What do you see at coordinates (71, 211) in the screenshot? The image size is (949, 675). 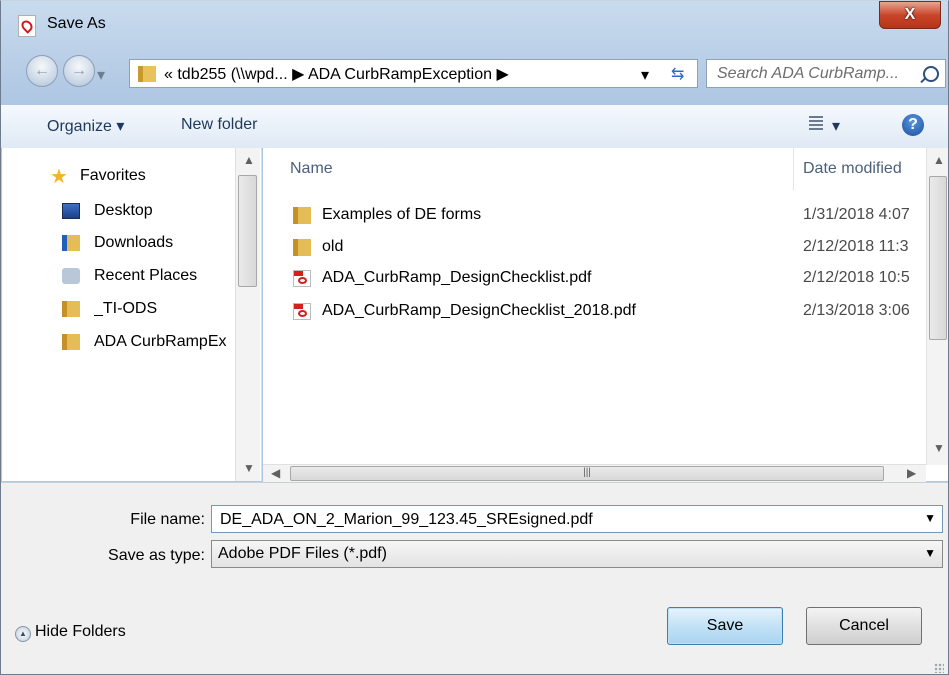 I see `desktop-icon` at bounding box center [71, 211].